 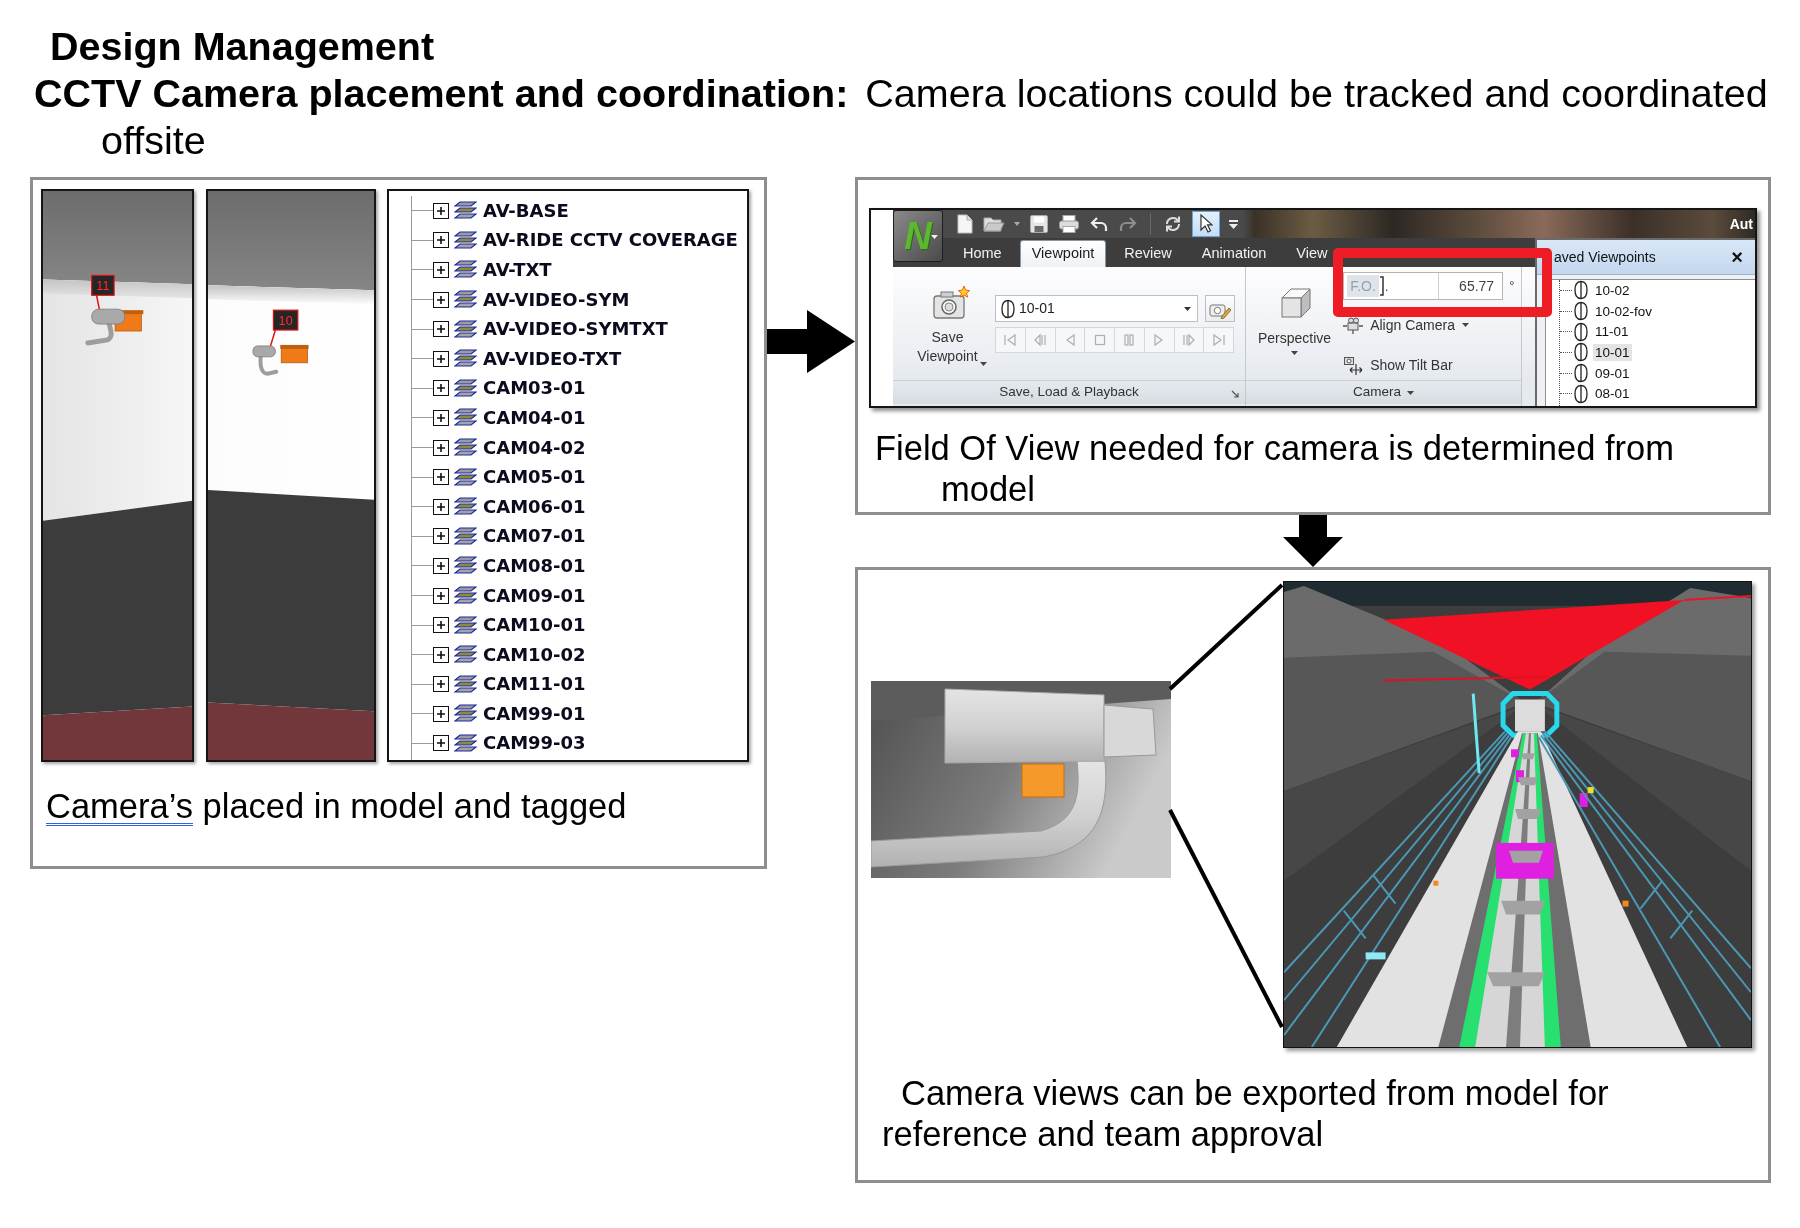 I want to click on tree-item: CAM04-02, so click(x=499, y=447).